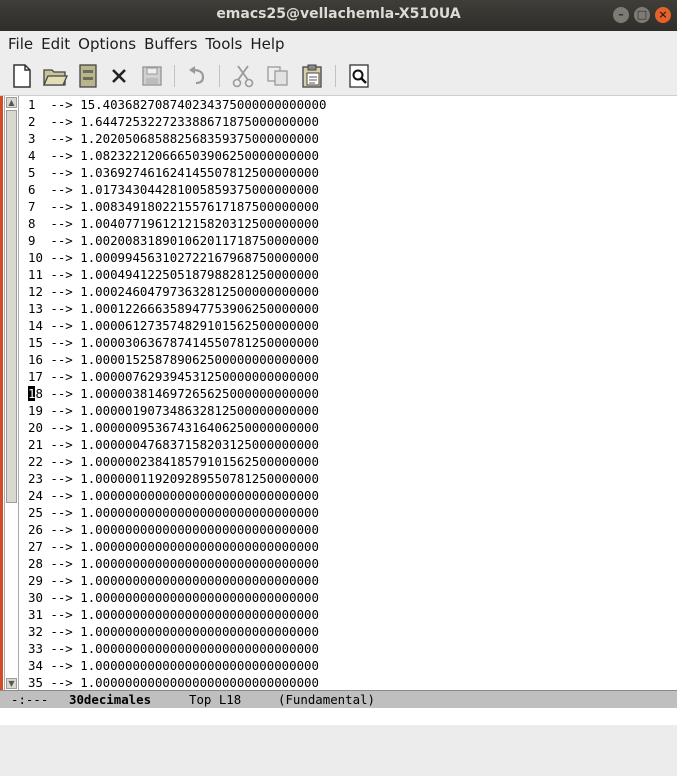 This screenshot has width=677, height=776. I want to click on buffer-line: 4 --> 1.082322120666503906250000000000, so click(177, 155).